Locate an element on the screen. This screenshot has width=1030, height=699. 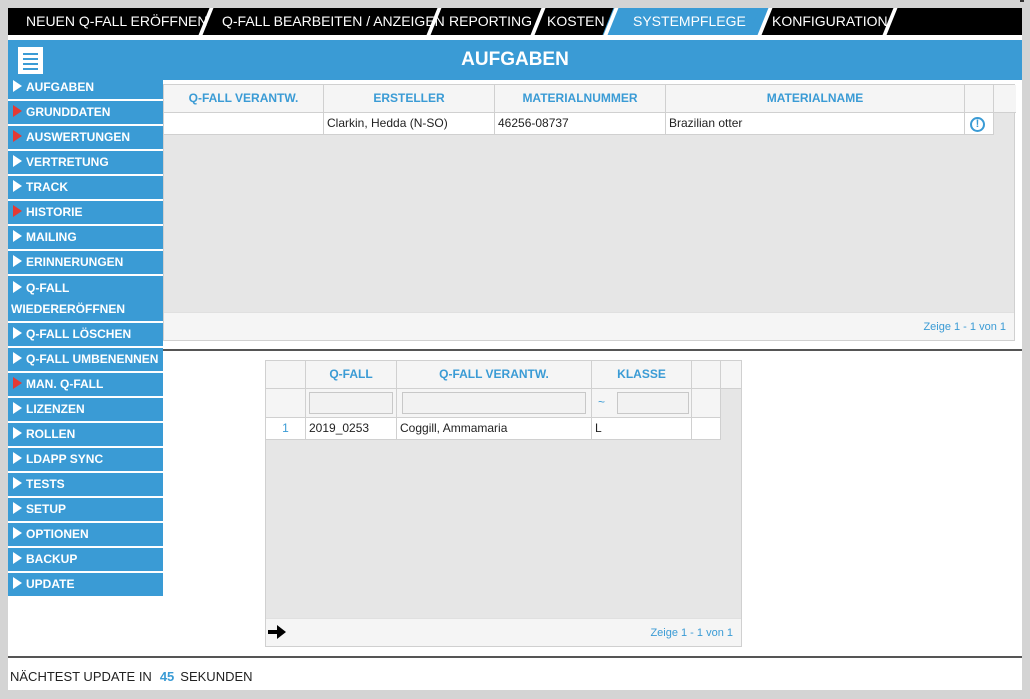
sidebar-item-mailing: MAILING is located at coordinates (85, 238).